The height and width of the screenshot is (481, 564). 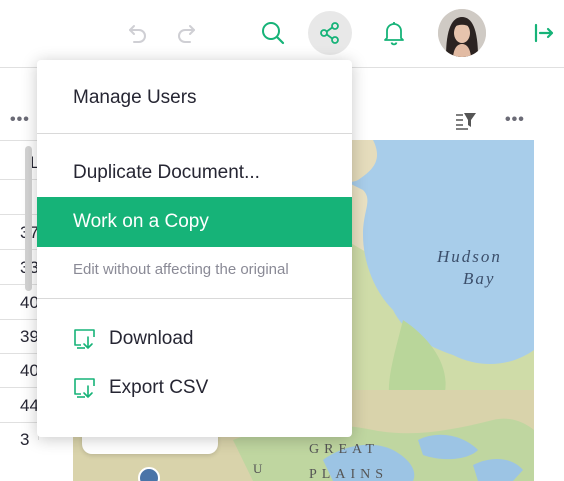 What do you see at coordinates (149, 474) in the screenshot?
I see `map-marker` at bounding box center [149, 474].